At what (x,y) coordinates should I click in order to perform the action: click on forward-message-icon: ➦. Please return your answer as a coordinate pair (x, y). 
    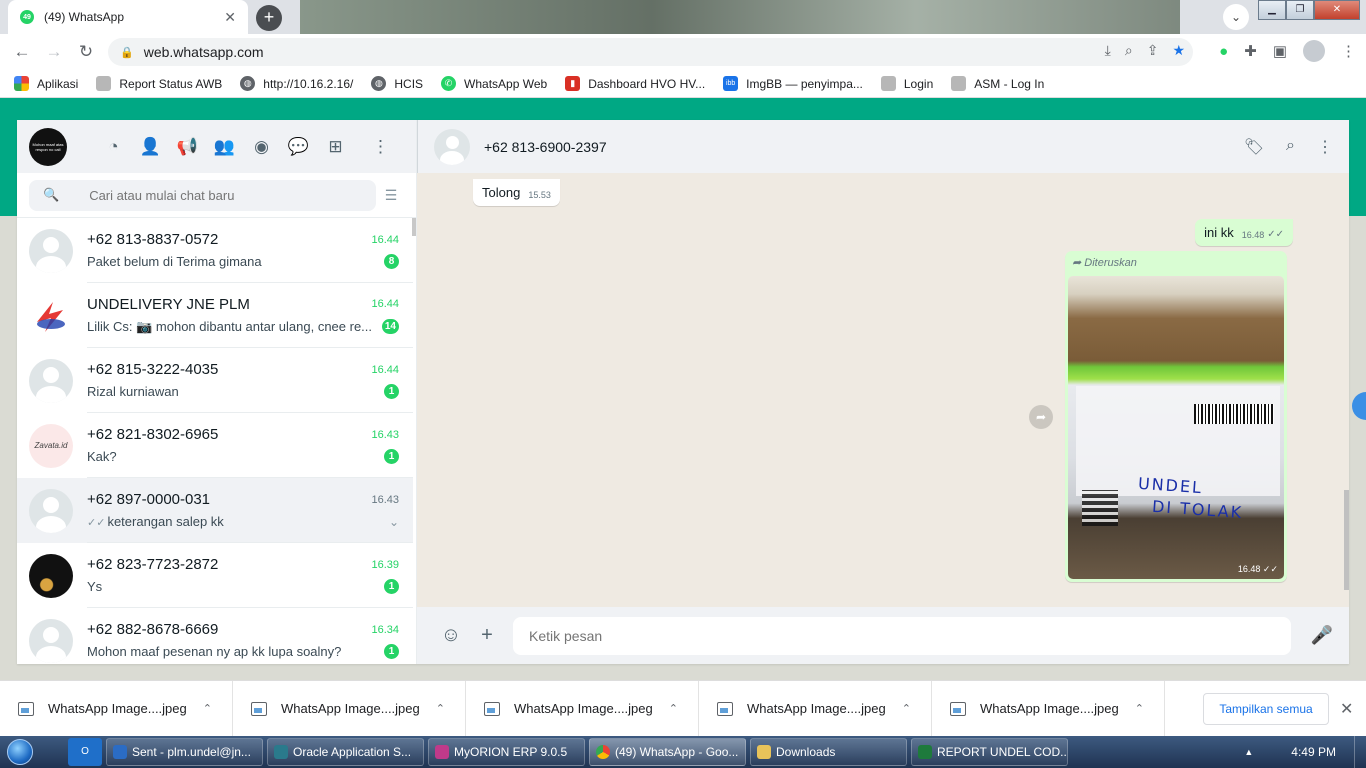
    Looking at the image, I should click on (1041, 417).